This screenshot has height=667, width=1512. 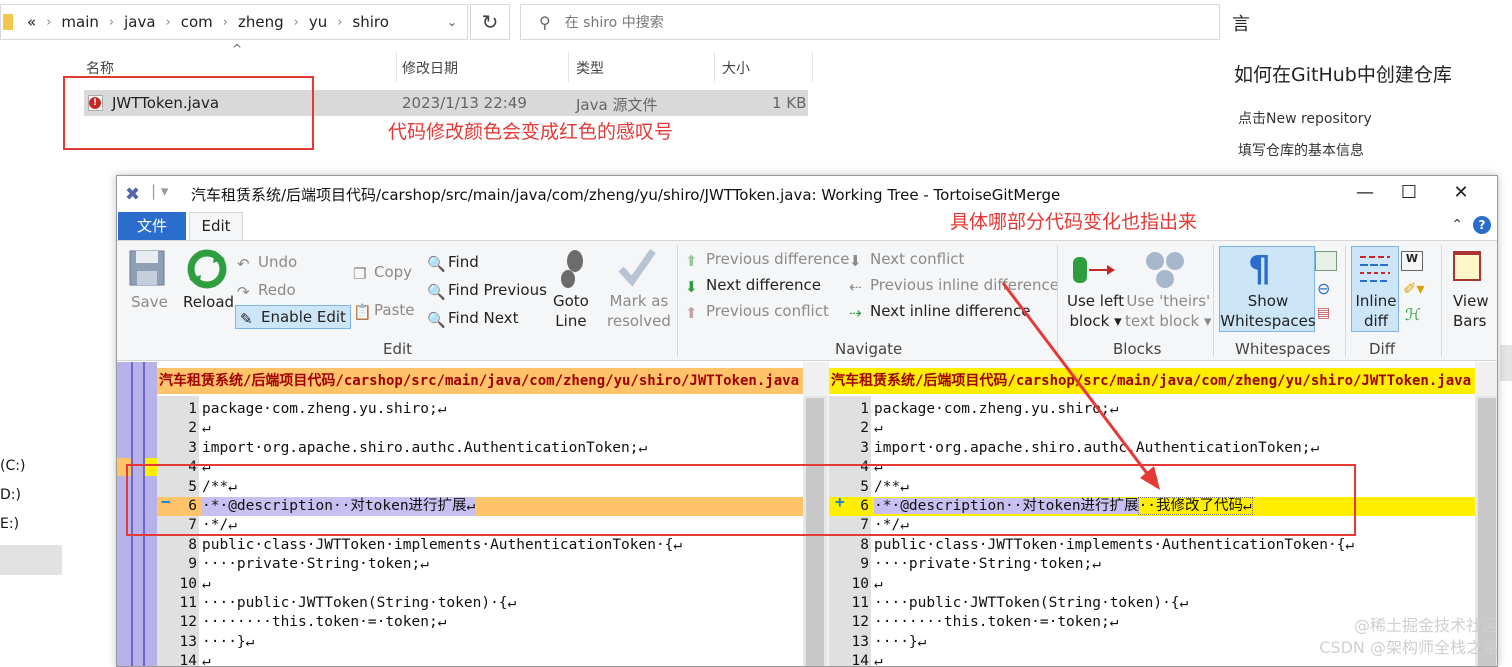 I want to click on mark-as-resolved-button: Mark as resolved, so click(x=639, y=311).